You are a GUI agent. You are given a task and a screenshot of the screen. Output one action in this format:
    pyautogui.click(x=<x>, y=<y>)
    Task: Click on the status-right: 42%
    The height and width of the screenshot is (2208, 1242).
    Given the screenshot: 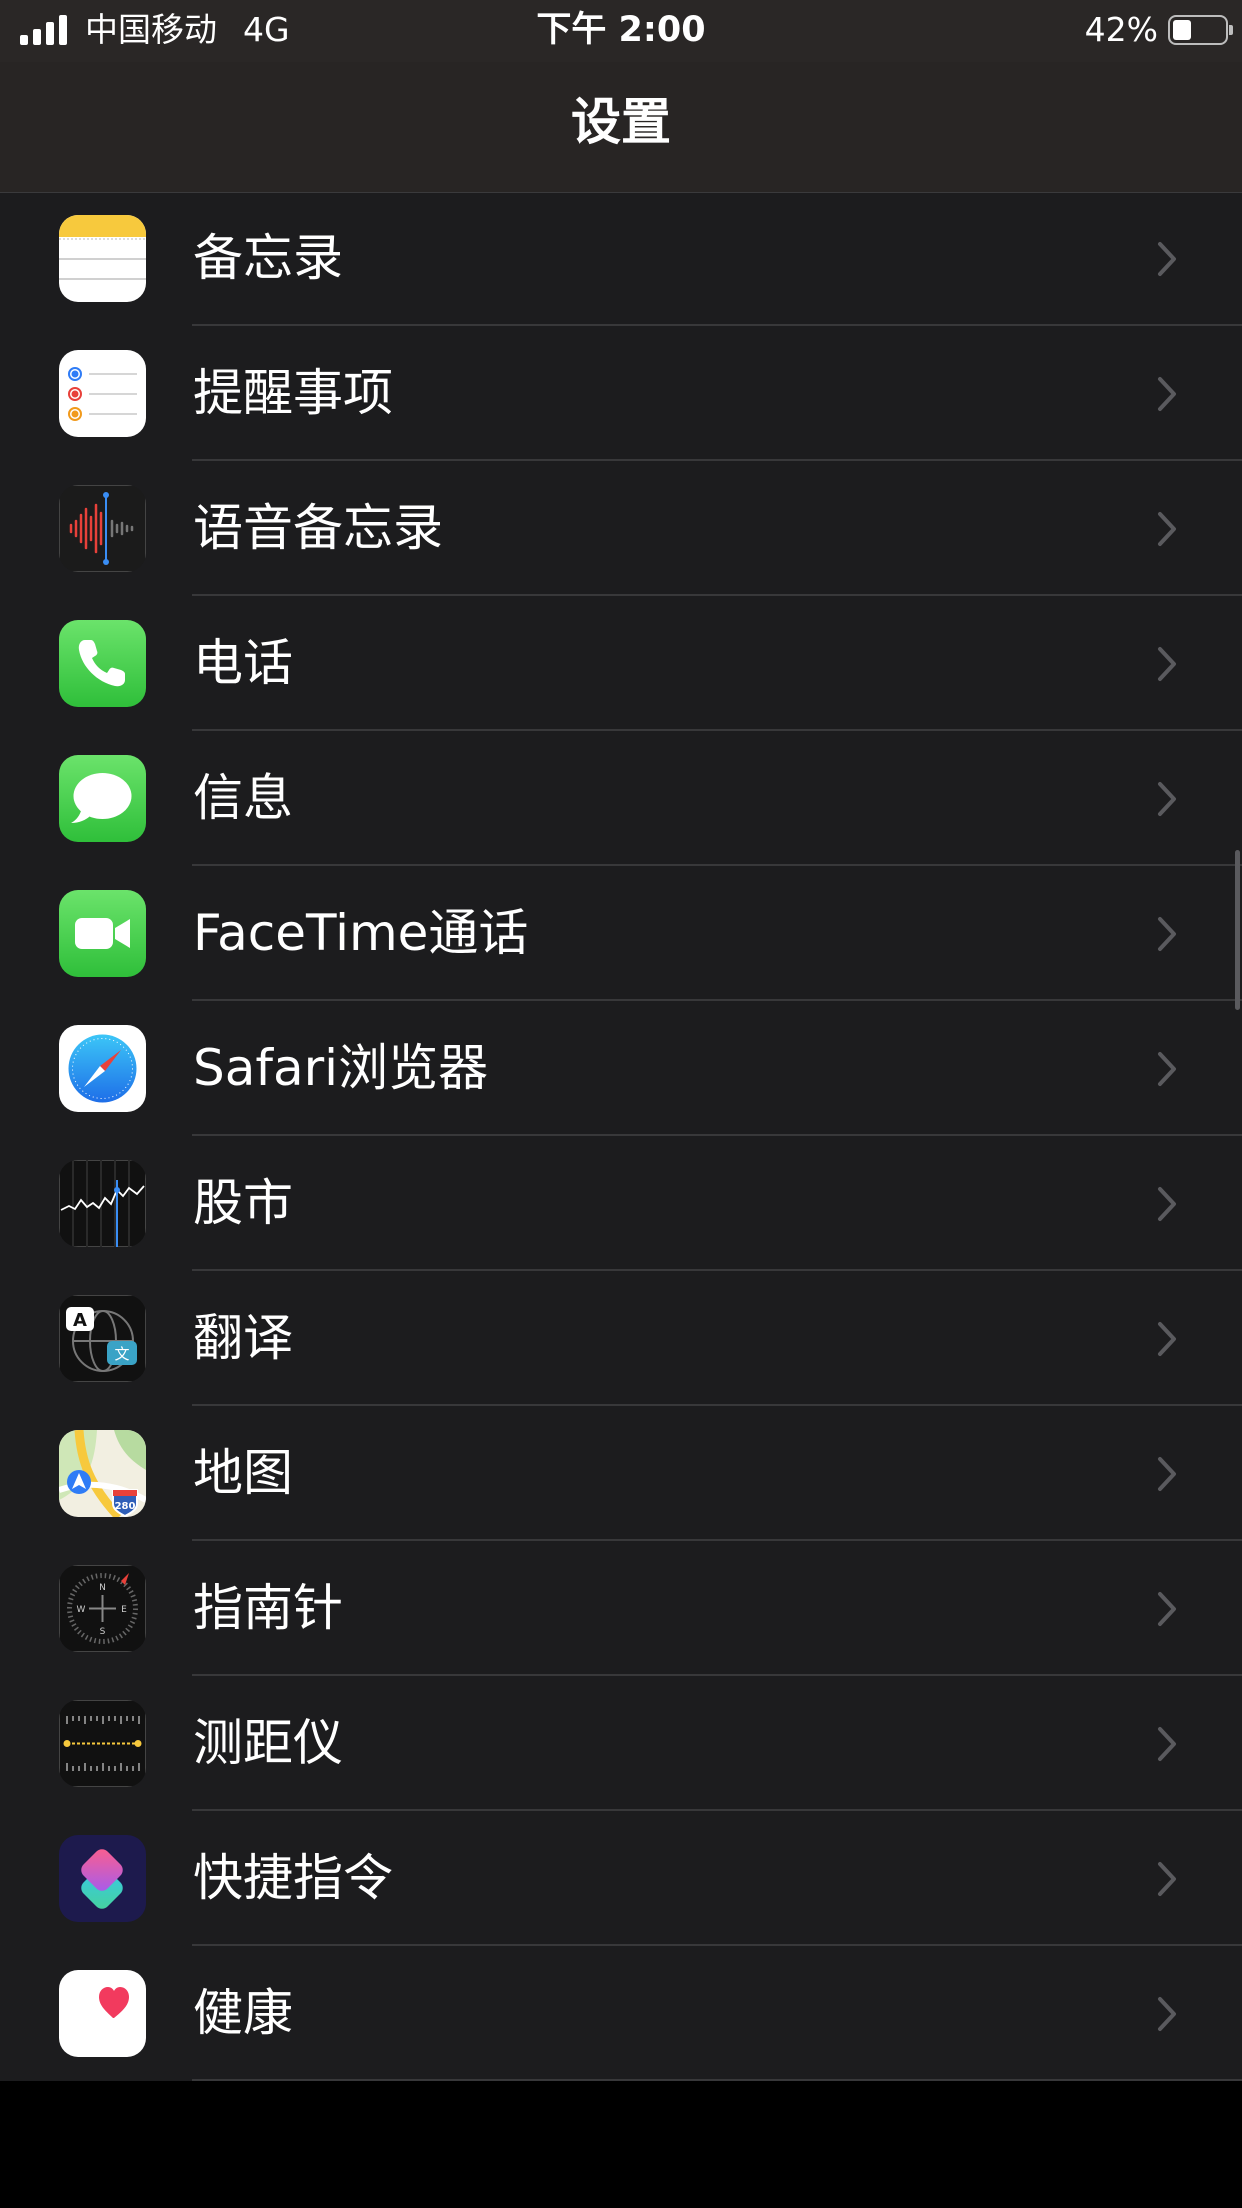 What is the action you would take?
    pyautogui.click(x=1158, y=30)
    